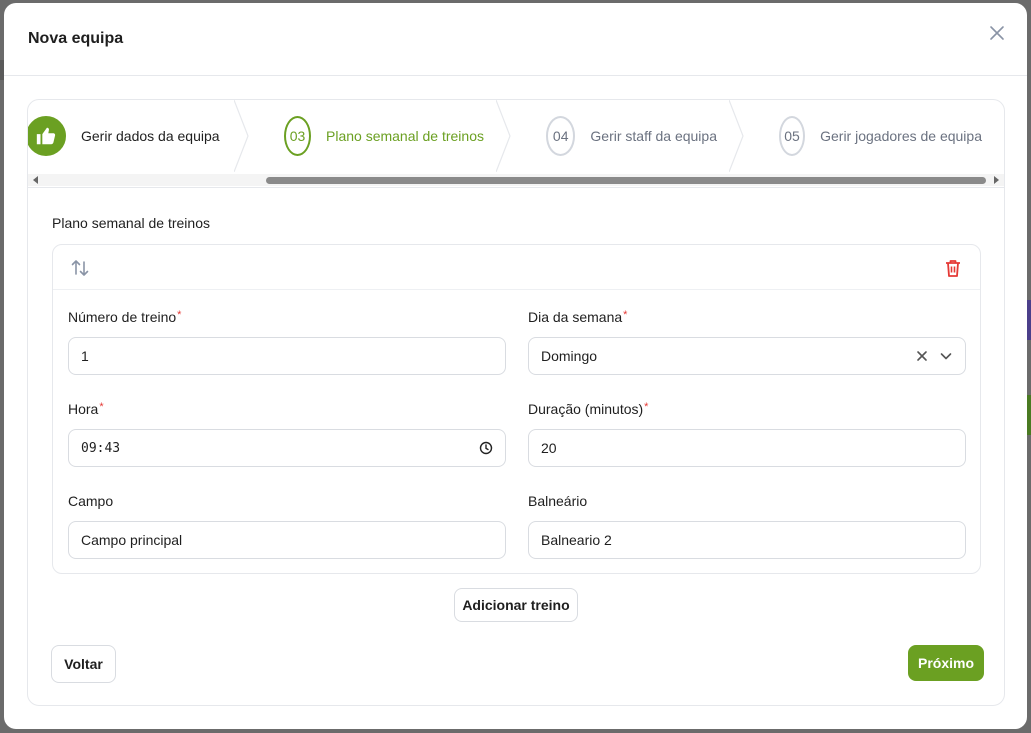  What do you see at coordinates (83, 664) in the screenshot?
I see `back-button: Voltar` at bounding box center [83, 664].